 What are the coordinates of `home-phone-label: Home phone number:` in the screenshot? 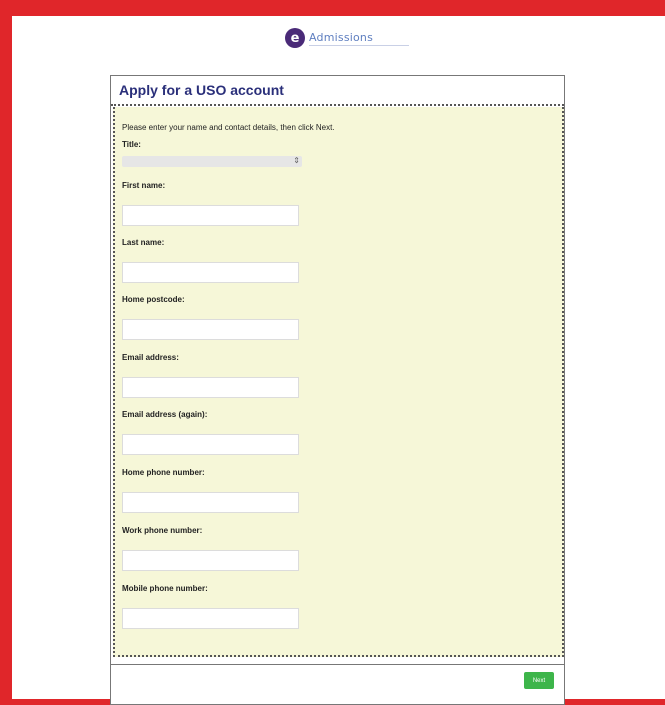 It's located at (163, 472).